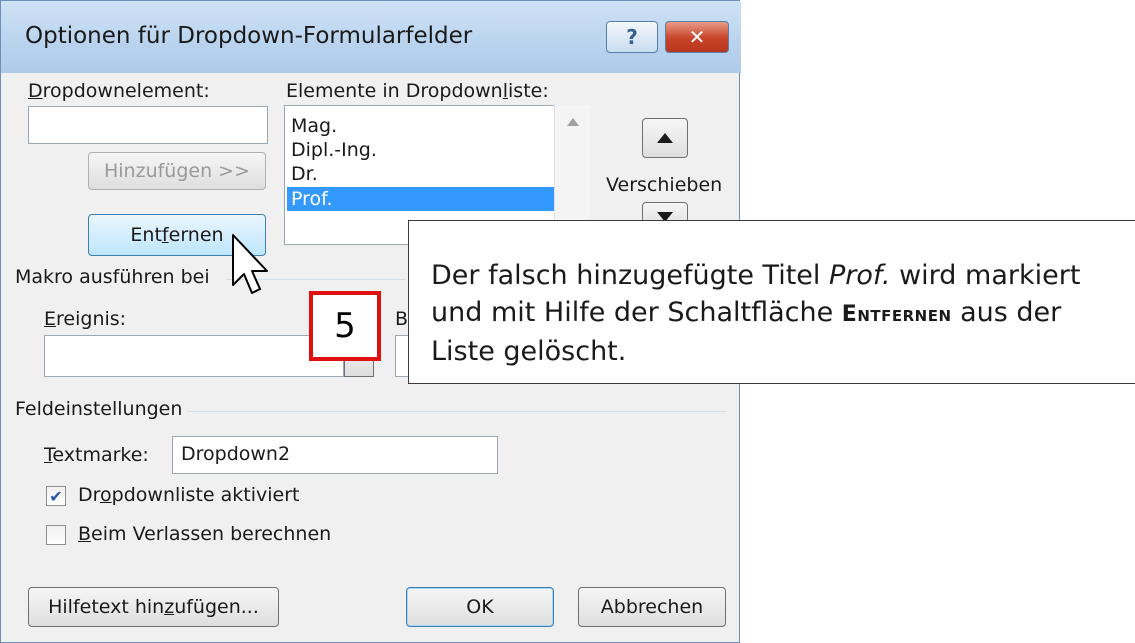 The image size is (1135, 643). I want to click on step-number-badge: 5, so click(345, 326).